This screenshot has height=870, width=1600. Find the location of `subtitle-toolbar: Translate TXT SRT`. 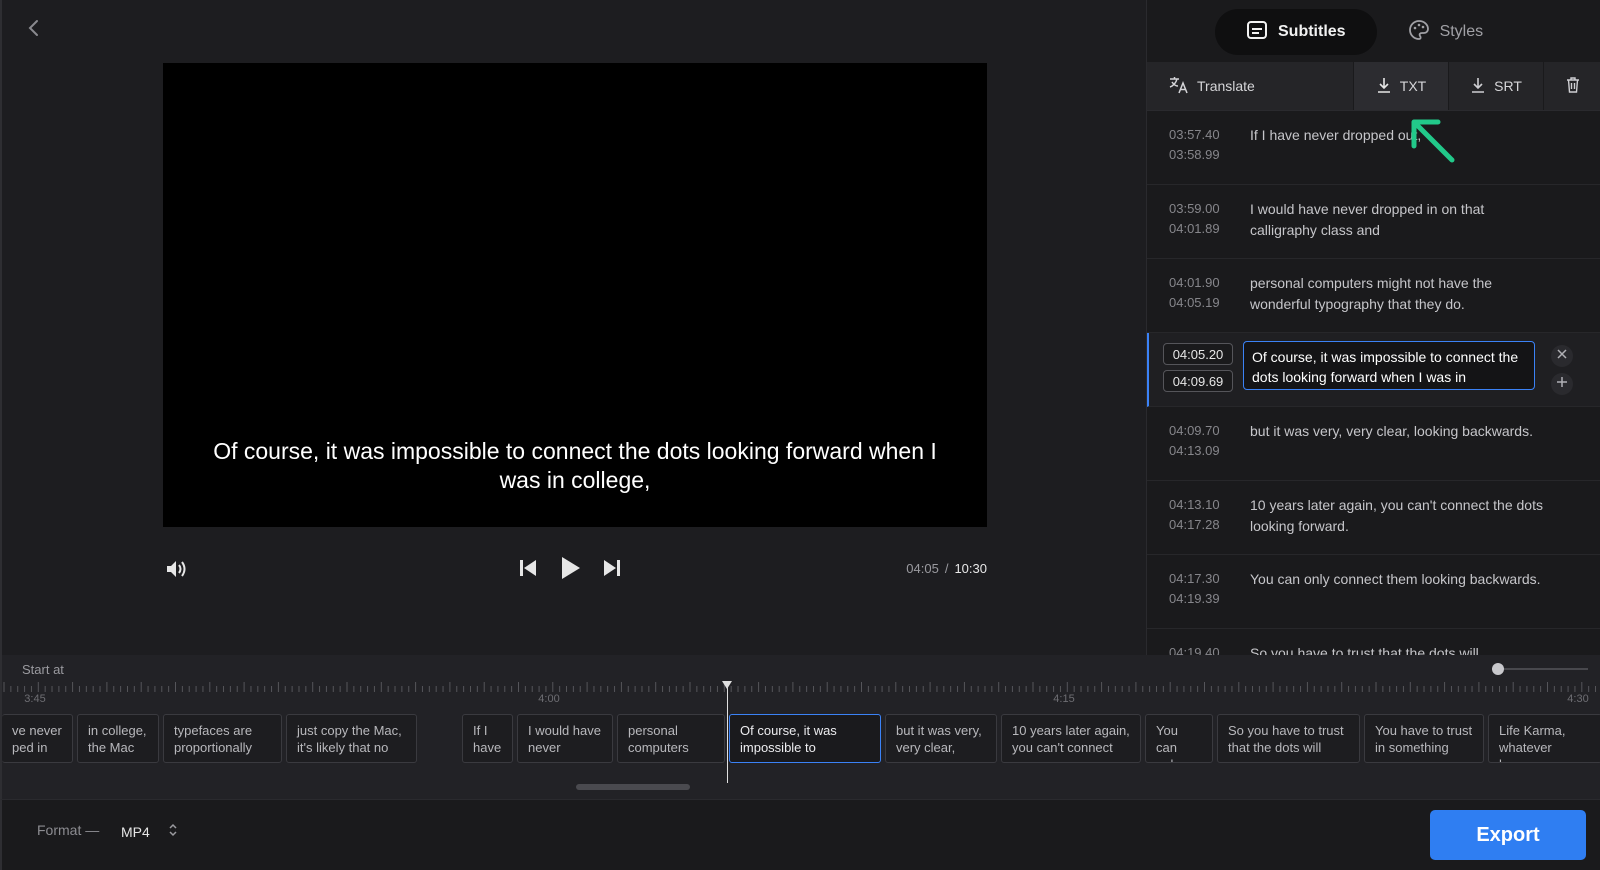

subtitle-toolbar: Translate TXT SRT is located at coordinates (1373, 86).